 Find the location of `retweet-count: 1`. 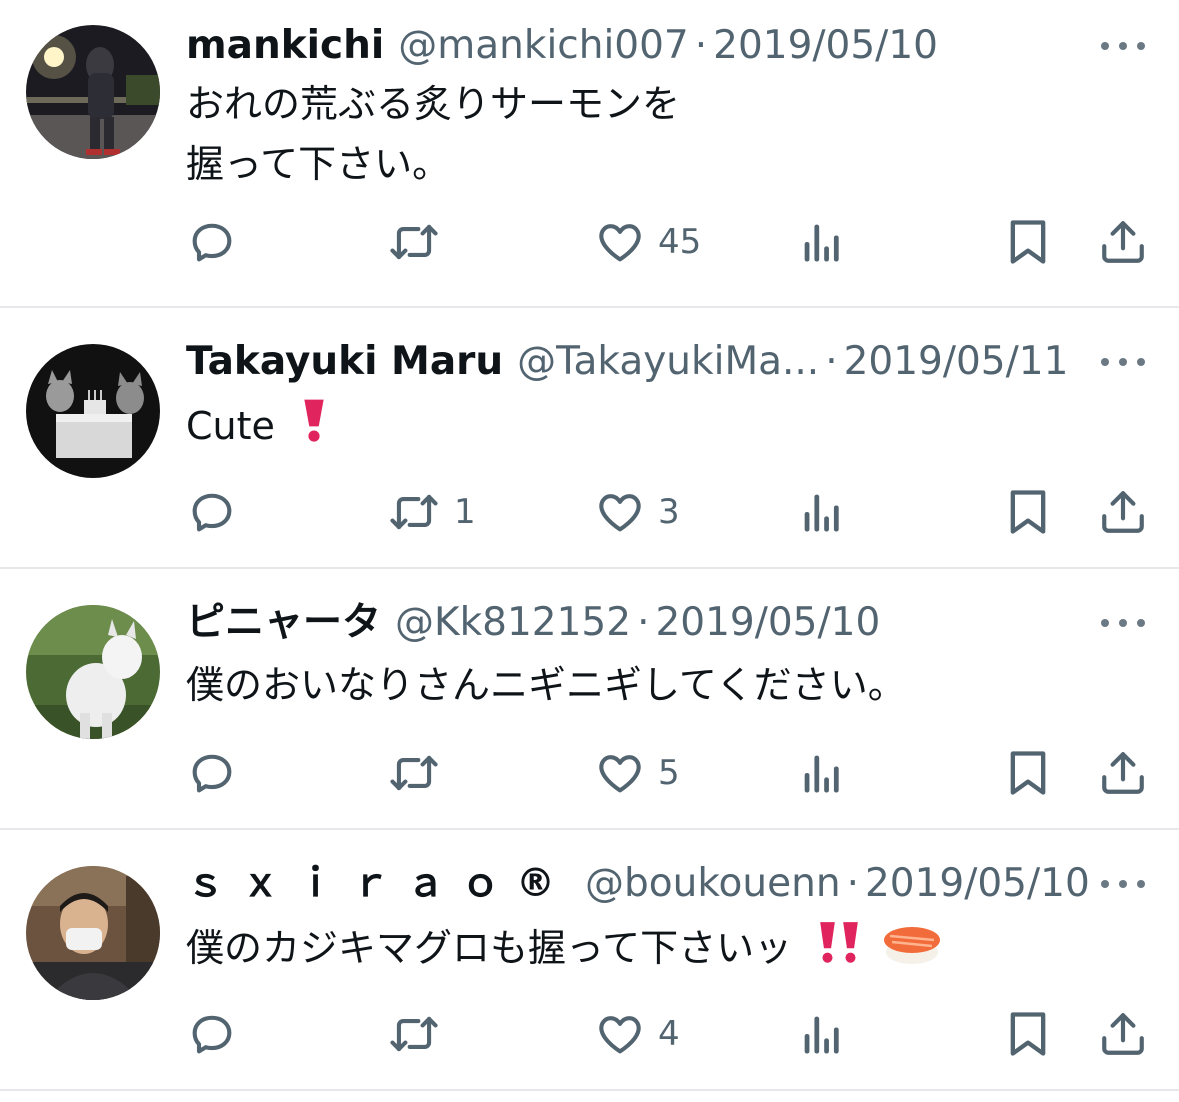

retweet-count: 1 is located at coordinates (465, 512).